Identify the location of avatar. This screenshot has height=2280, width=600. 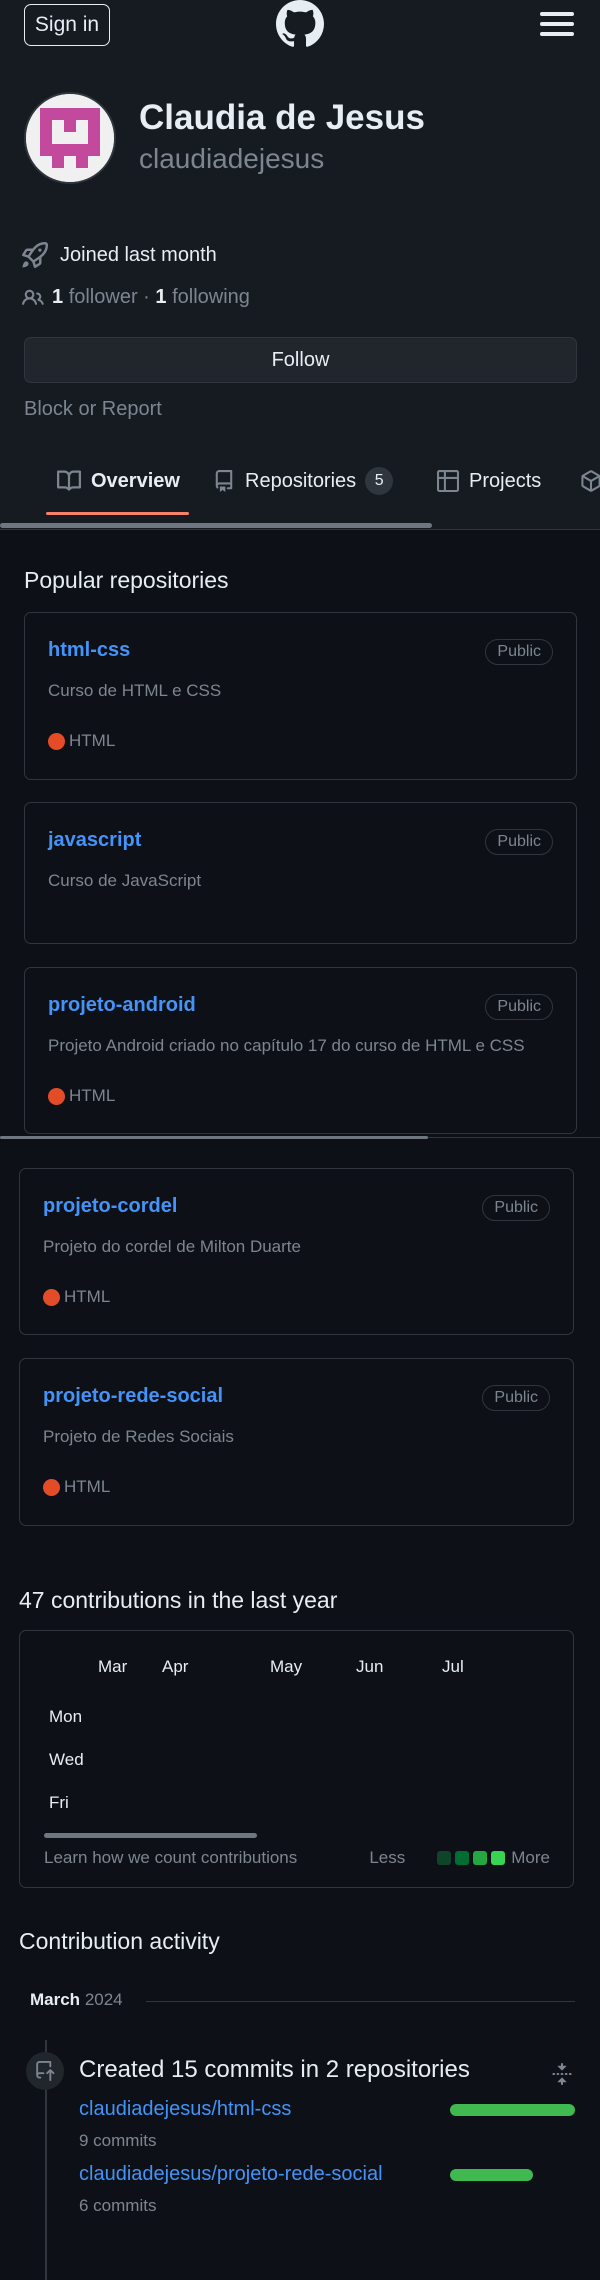
(70, 138).